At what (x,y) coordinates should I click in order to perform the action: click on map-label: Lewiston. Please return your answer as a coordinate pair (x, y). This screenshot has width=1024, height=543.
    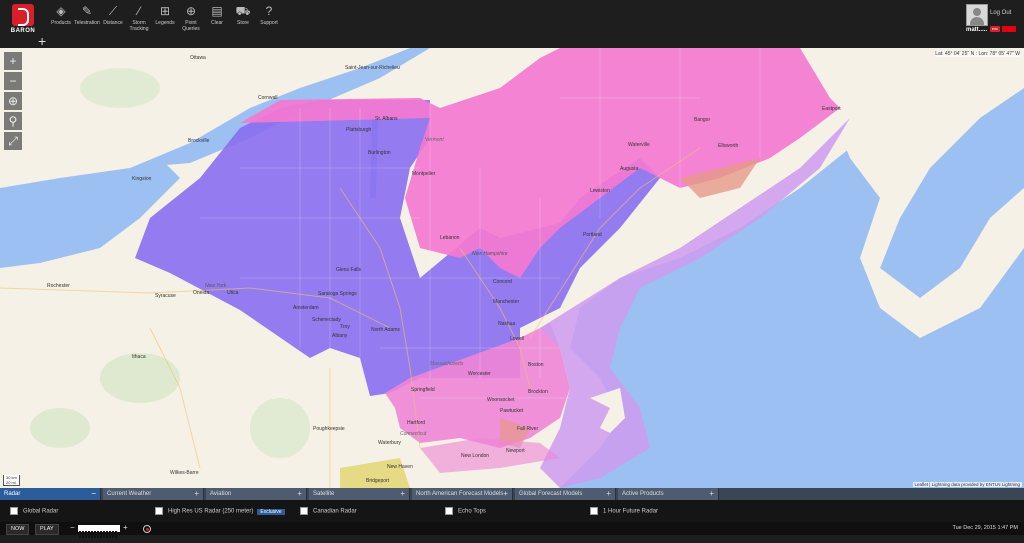
    Looking at the image, I should click on (600, 191).